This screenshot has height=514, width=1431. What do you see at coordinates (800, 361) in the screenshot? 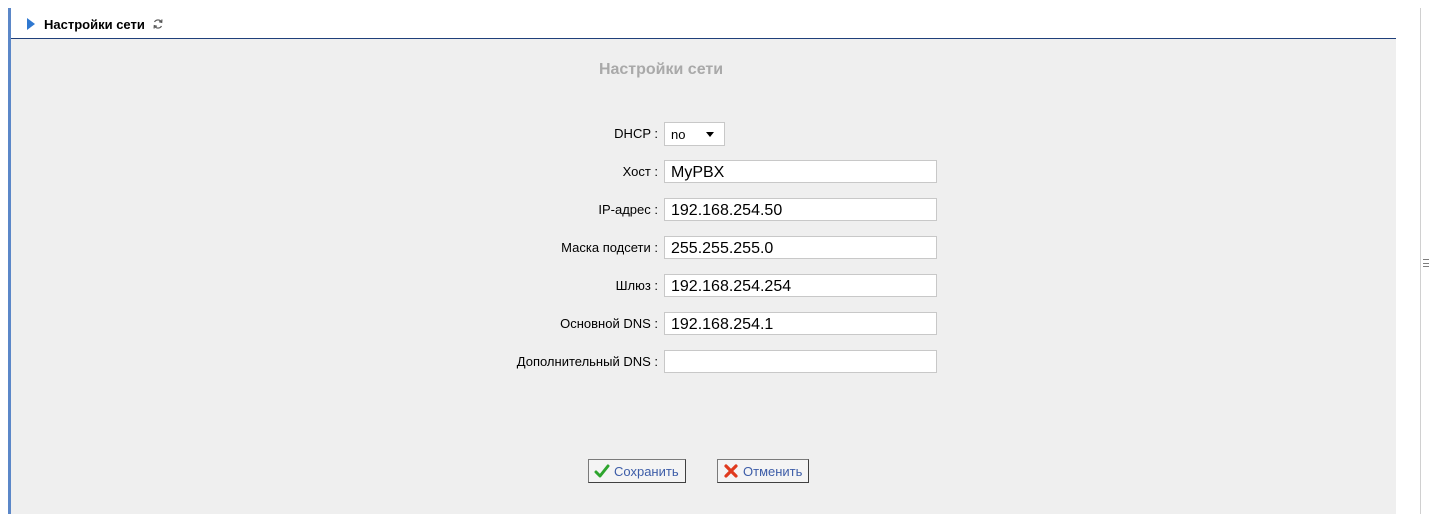
I see `secondary-dns-input` at bounding box center [800, 361].